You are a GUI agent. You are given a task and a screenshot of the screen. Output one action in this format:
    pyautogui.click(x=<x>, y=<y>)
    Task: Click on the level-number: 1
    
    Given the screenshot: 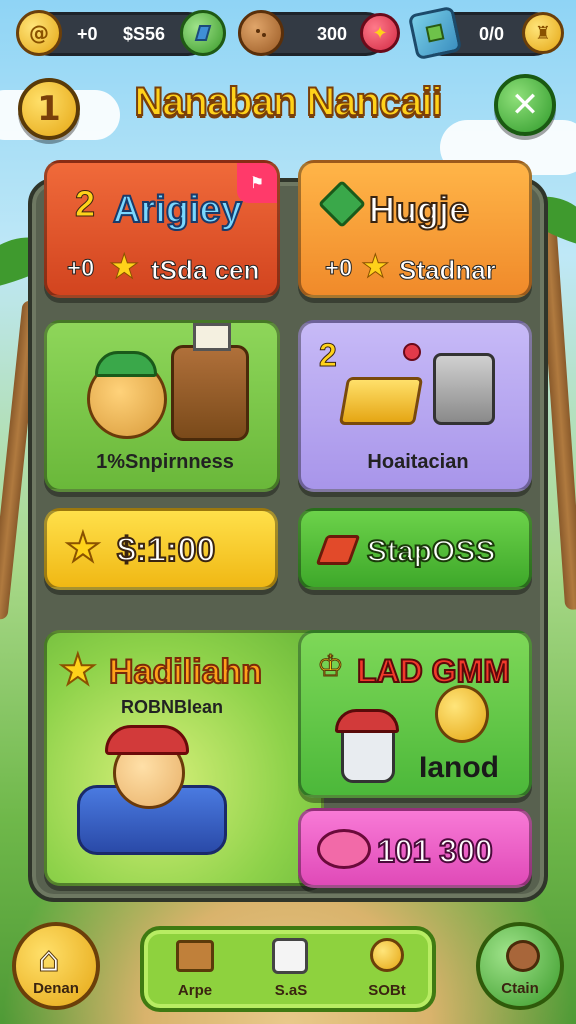 What is the action you would take?
    pyautogui.click(x=49, y=109)
    